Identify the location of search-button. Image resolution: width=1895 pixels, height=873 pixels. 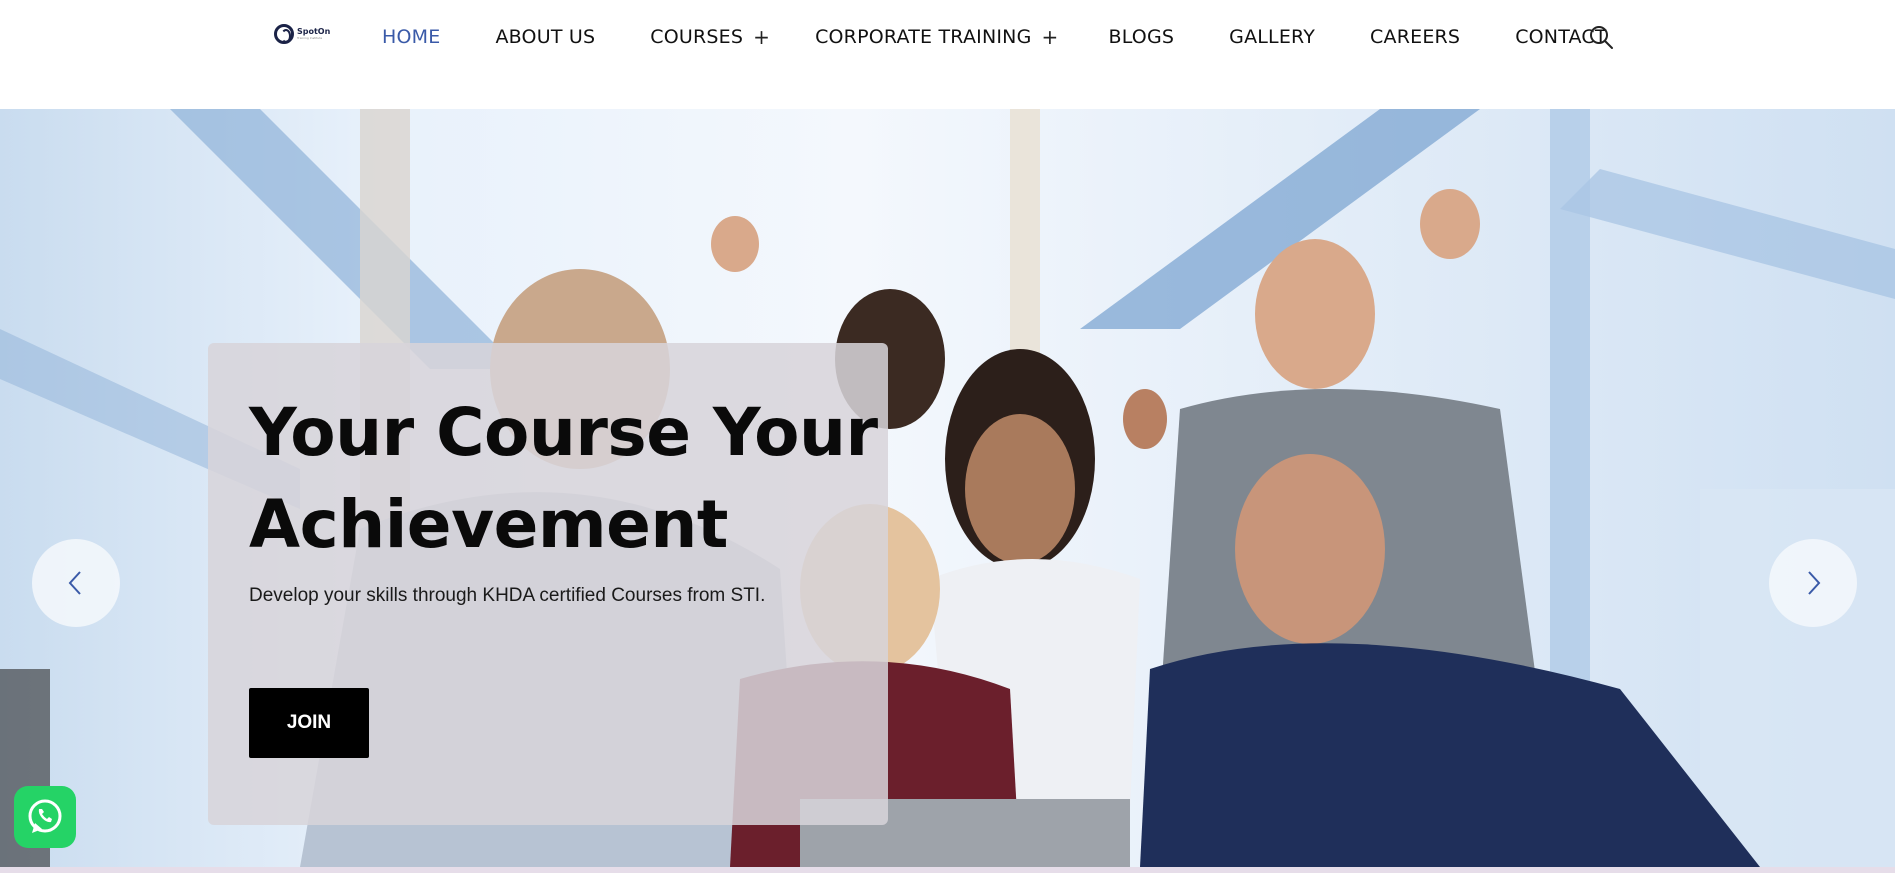
(1601, 37).